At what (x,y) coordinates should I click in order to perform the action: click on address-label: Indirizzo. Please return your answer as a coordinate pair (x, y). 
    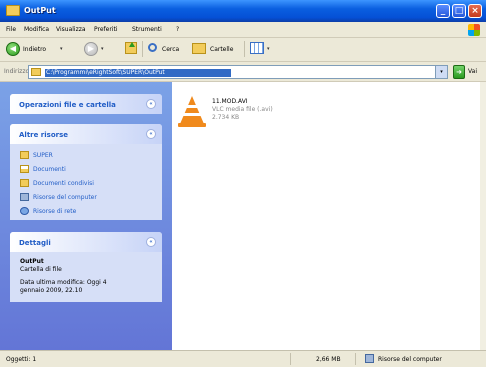
    Looking at the image, I should click on (17, 71).